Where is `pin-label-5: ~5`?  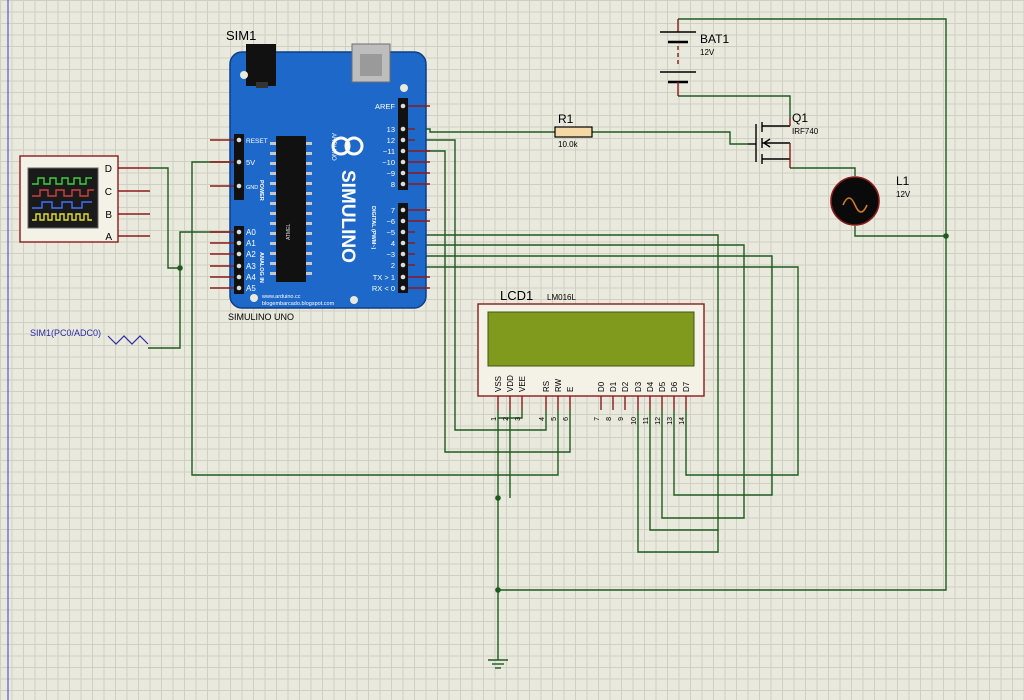 pin-label-5: ~5 is located at coordinates (390, 232).